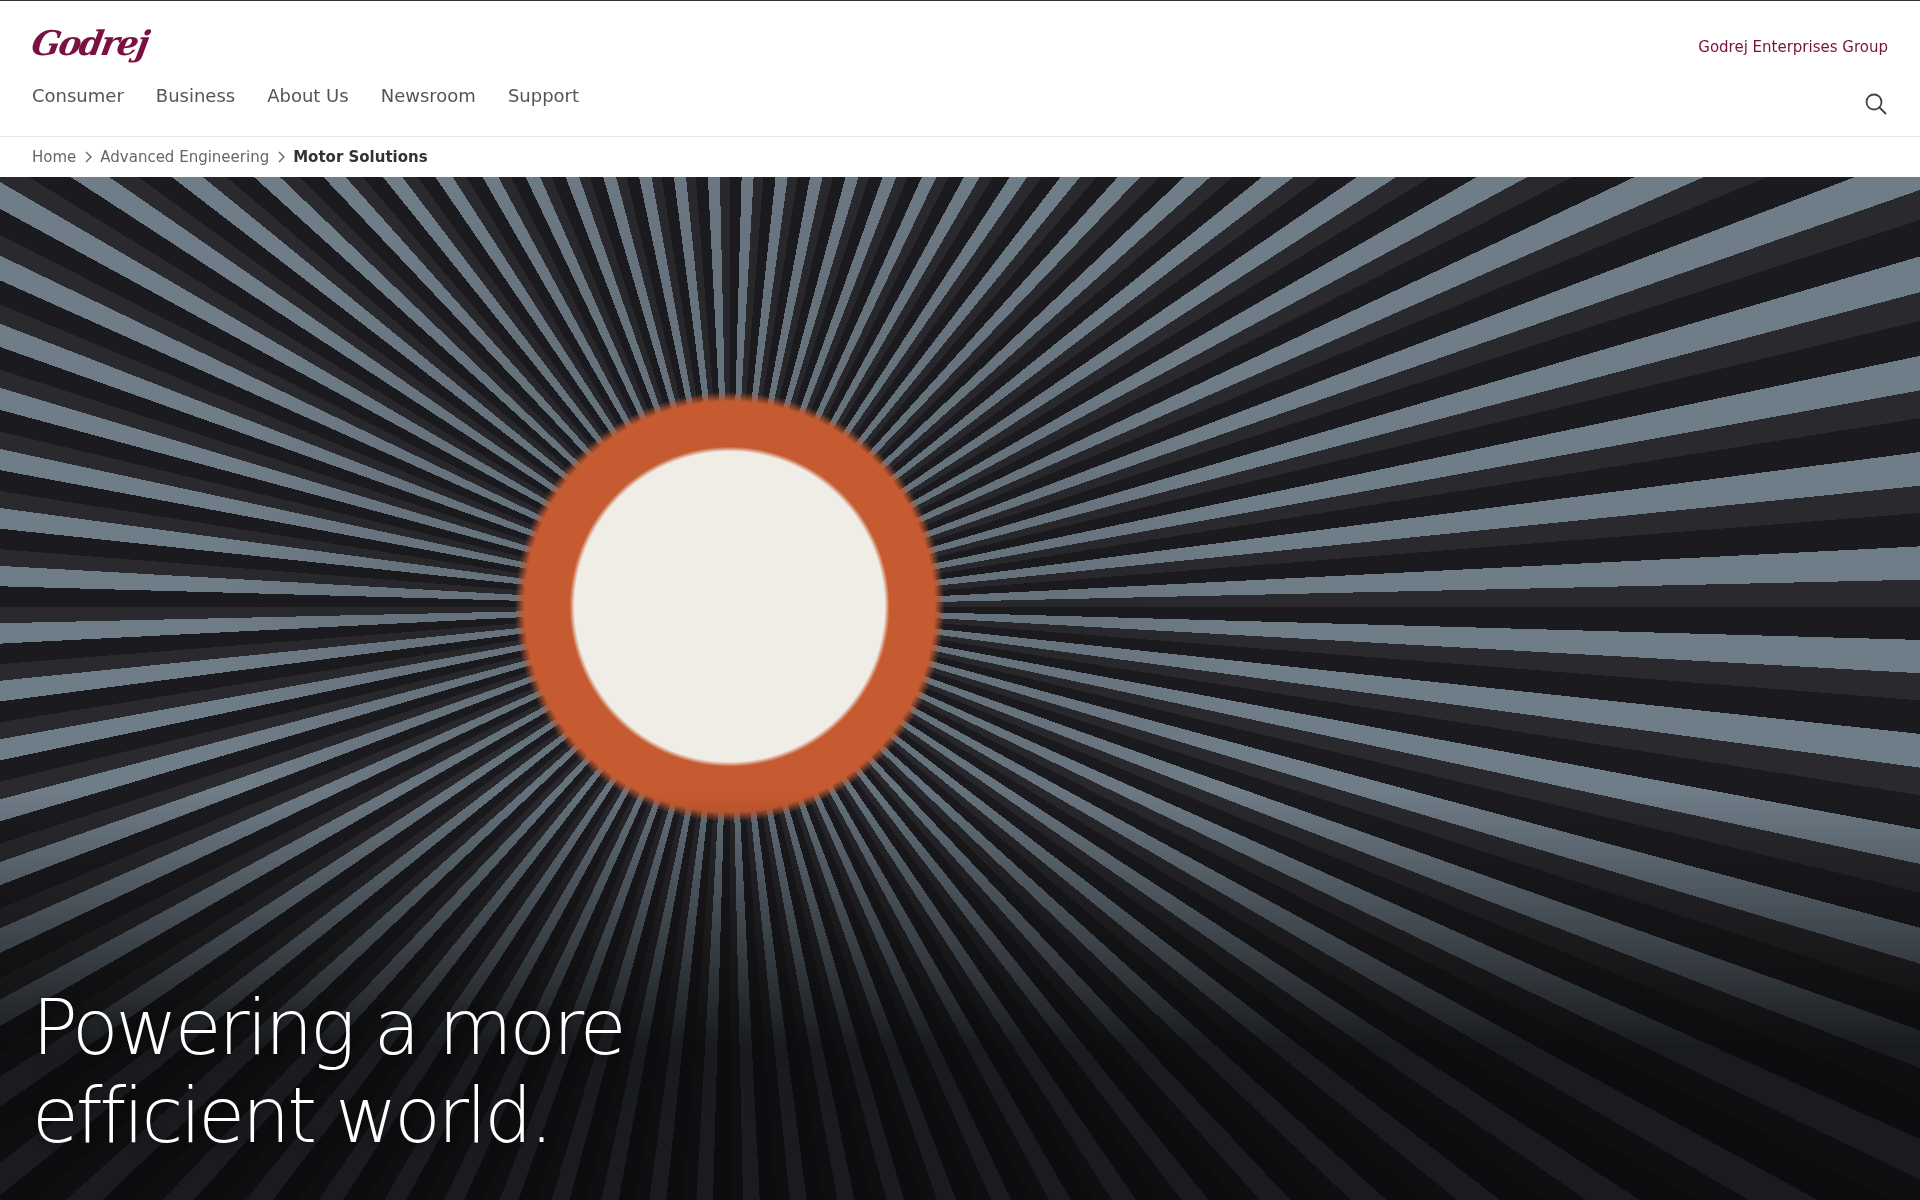 The image size is (1920, 1200). What do you see at coordinates (360, 157) in the screenshot?
I see `breadcrumb-link: Motor Solutions` at bounding box center [360, 157].